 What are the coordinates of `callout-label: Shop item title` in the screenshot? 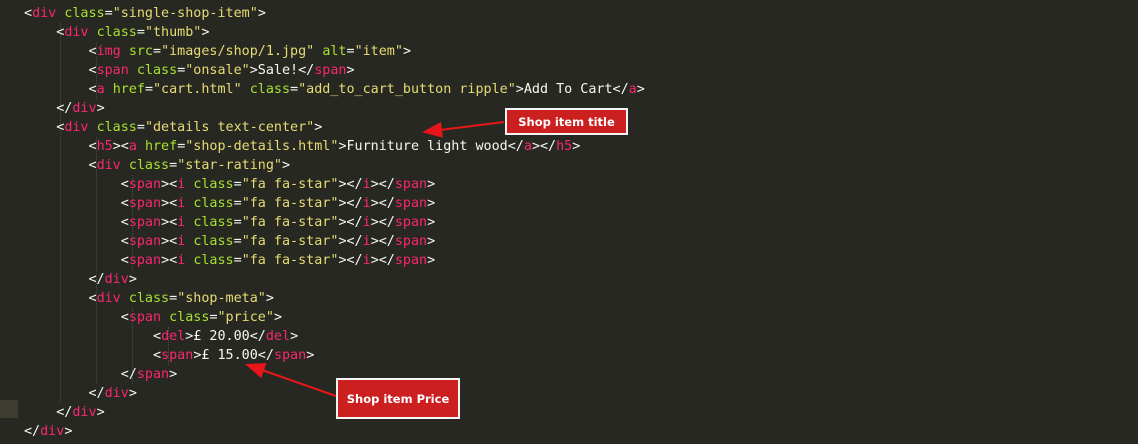 It's located at (566, 121).